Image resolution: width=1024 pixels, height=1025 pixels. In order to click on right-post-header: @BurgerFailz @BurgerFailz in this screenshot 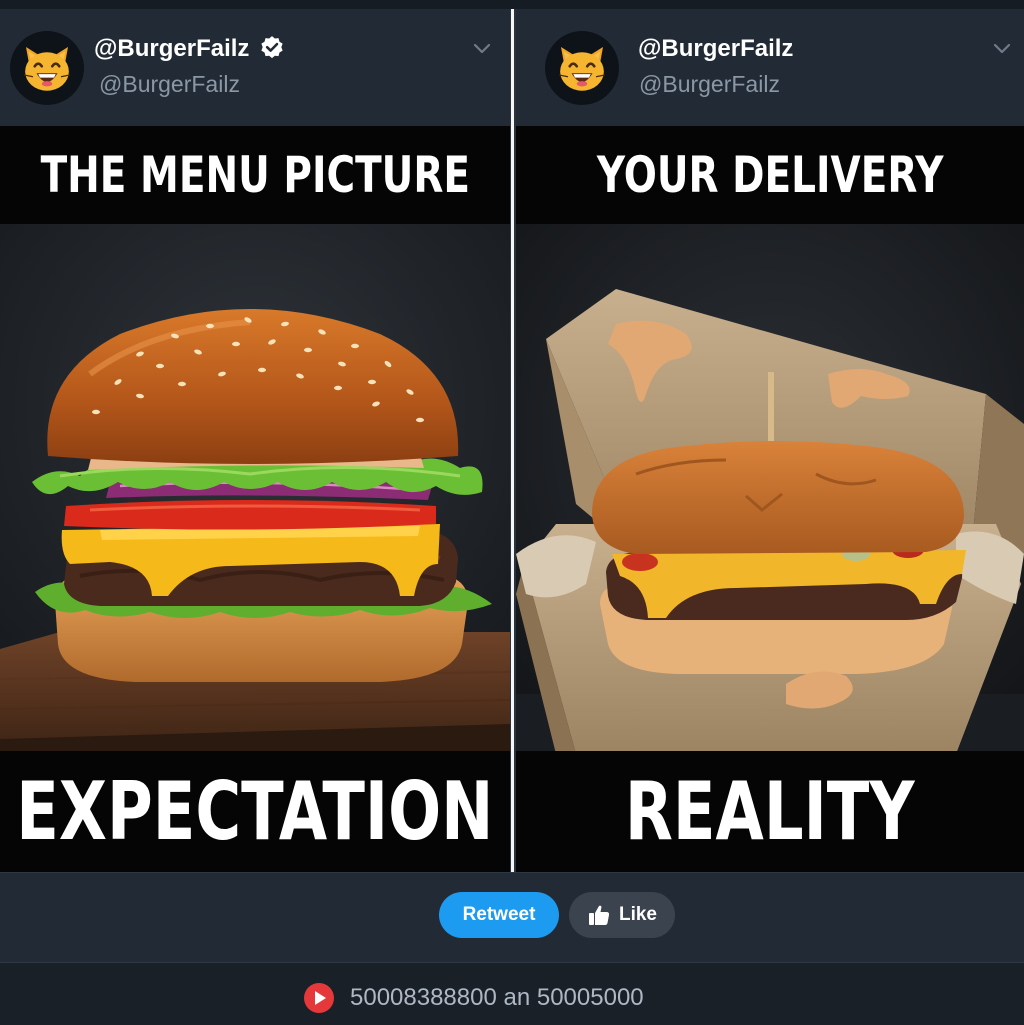, I will do `click(770, 67)`.